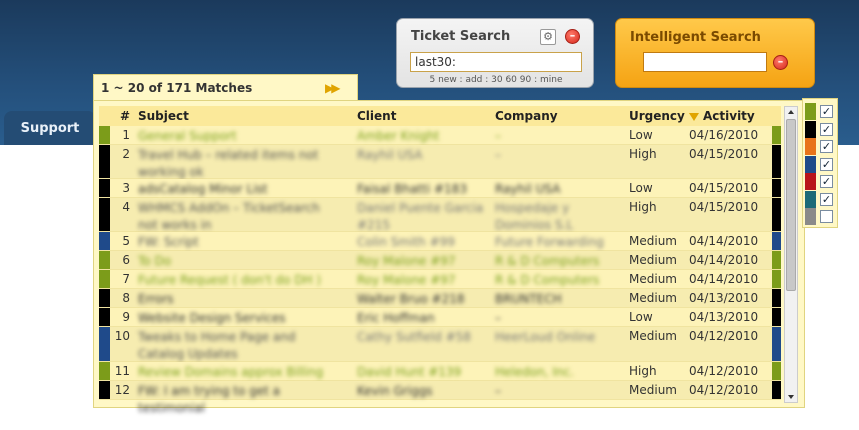 Image resolution: width=859 pixels, height=430 pixels. Describe the element at coordinates (572, 36) in the screenshot. I see `close-icon: –` at that location.